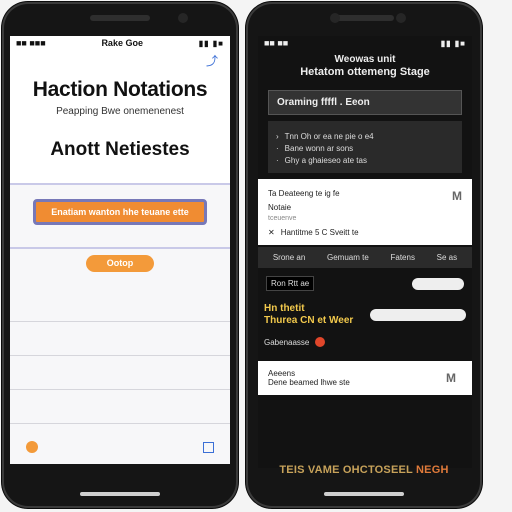  I want to click on screen-title: Weowas unit Hetatom ottemeng Stage, so click(365, 66).